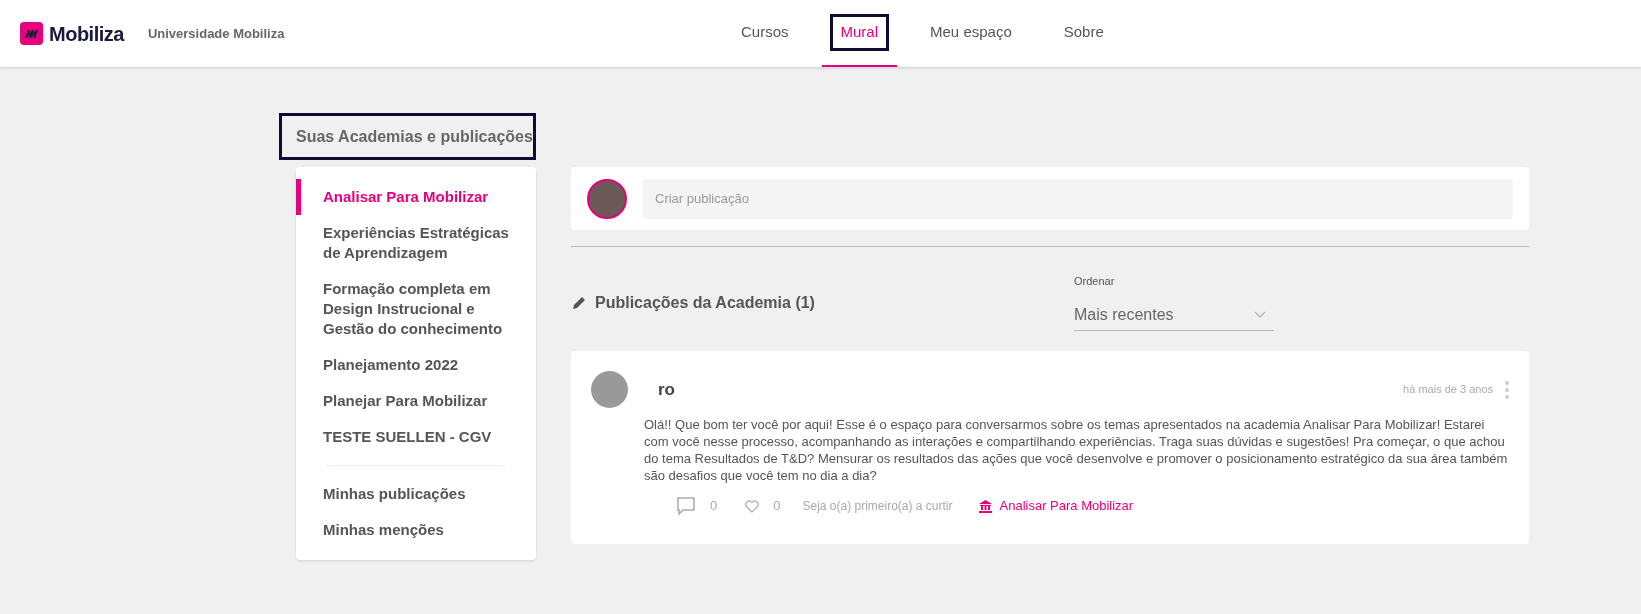 Image resolution: width=1641 pixels, height=614 pixels. Describe the element at coordinates (859, 33) in the screenshot. I see `nav-tab: Mural` at that location.